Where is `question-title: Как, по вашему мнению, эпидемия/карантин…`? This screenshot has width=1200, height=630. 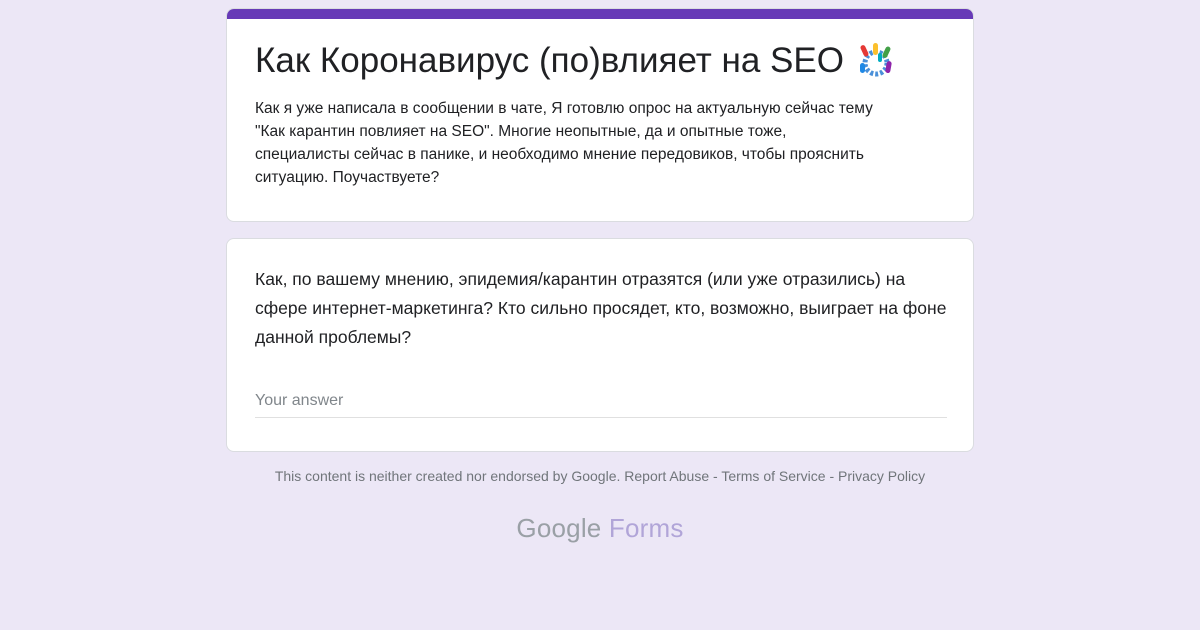 question-title: Как, по вашему мнению, эпидемия/карантин… is located at coordinates (601, 308).